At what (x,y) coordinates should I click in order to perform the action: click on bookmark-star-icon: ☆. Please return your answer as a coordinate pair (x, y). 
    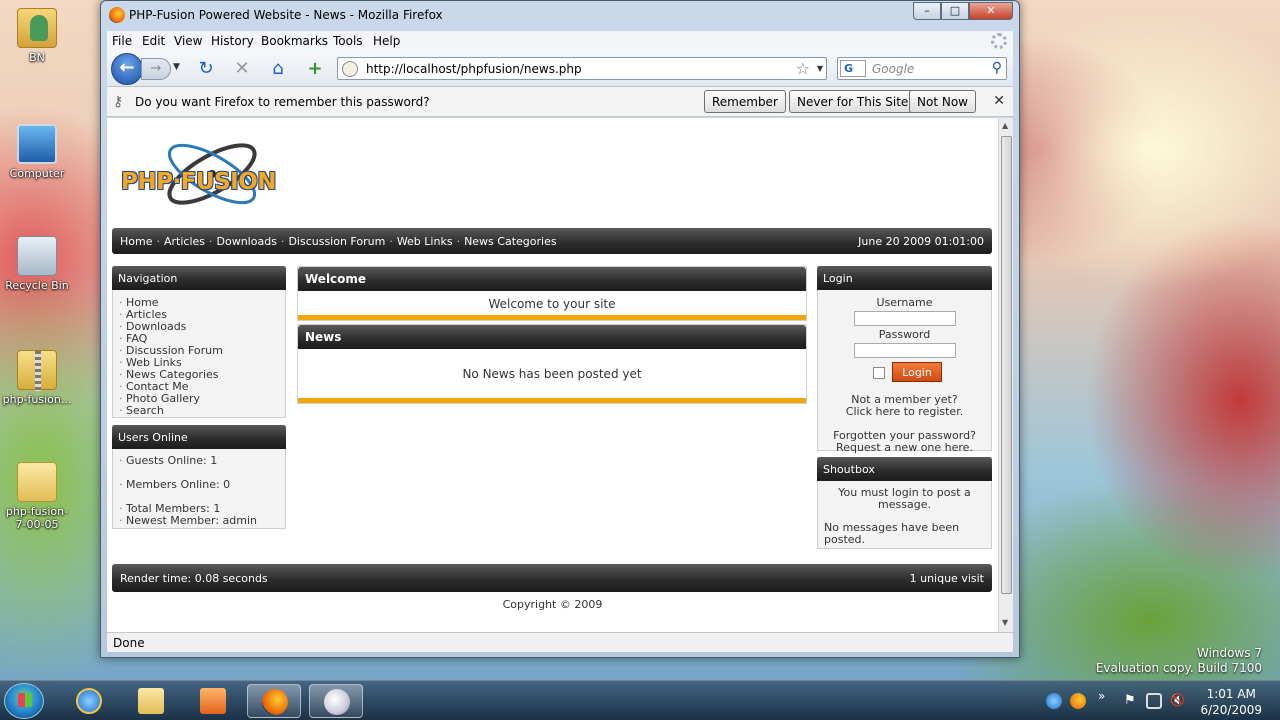
    Looking at the image, I should click on (803, 68).